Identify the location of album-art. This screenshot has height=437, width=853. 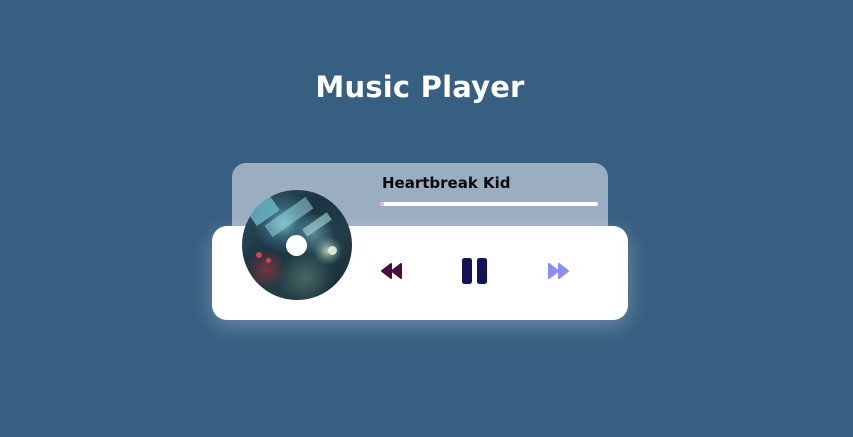
(297, 245).